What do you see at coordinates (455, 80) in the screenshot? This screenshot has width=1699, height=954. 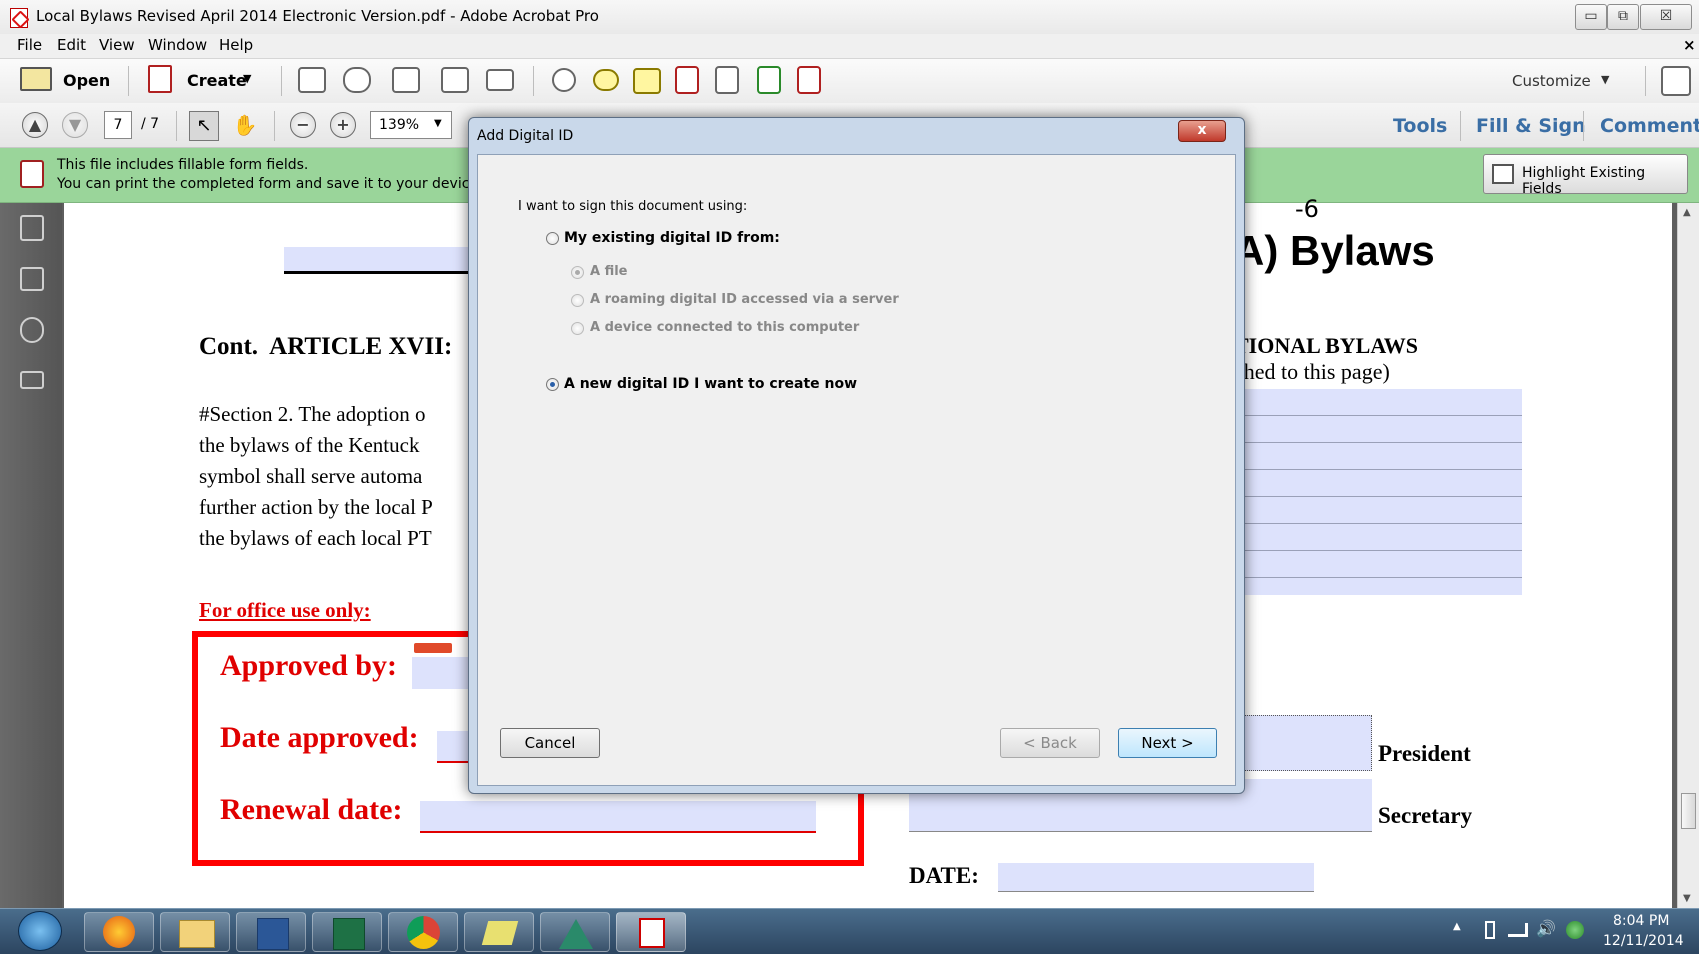 I see `edit-text-icon` at bounding box center [455, 80].